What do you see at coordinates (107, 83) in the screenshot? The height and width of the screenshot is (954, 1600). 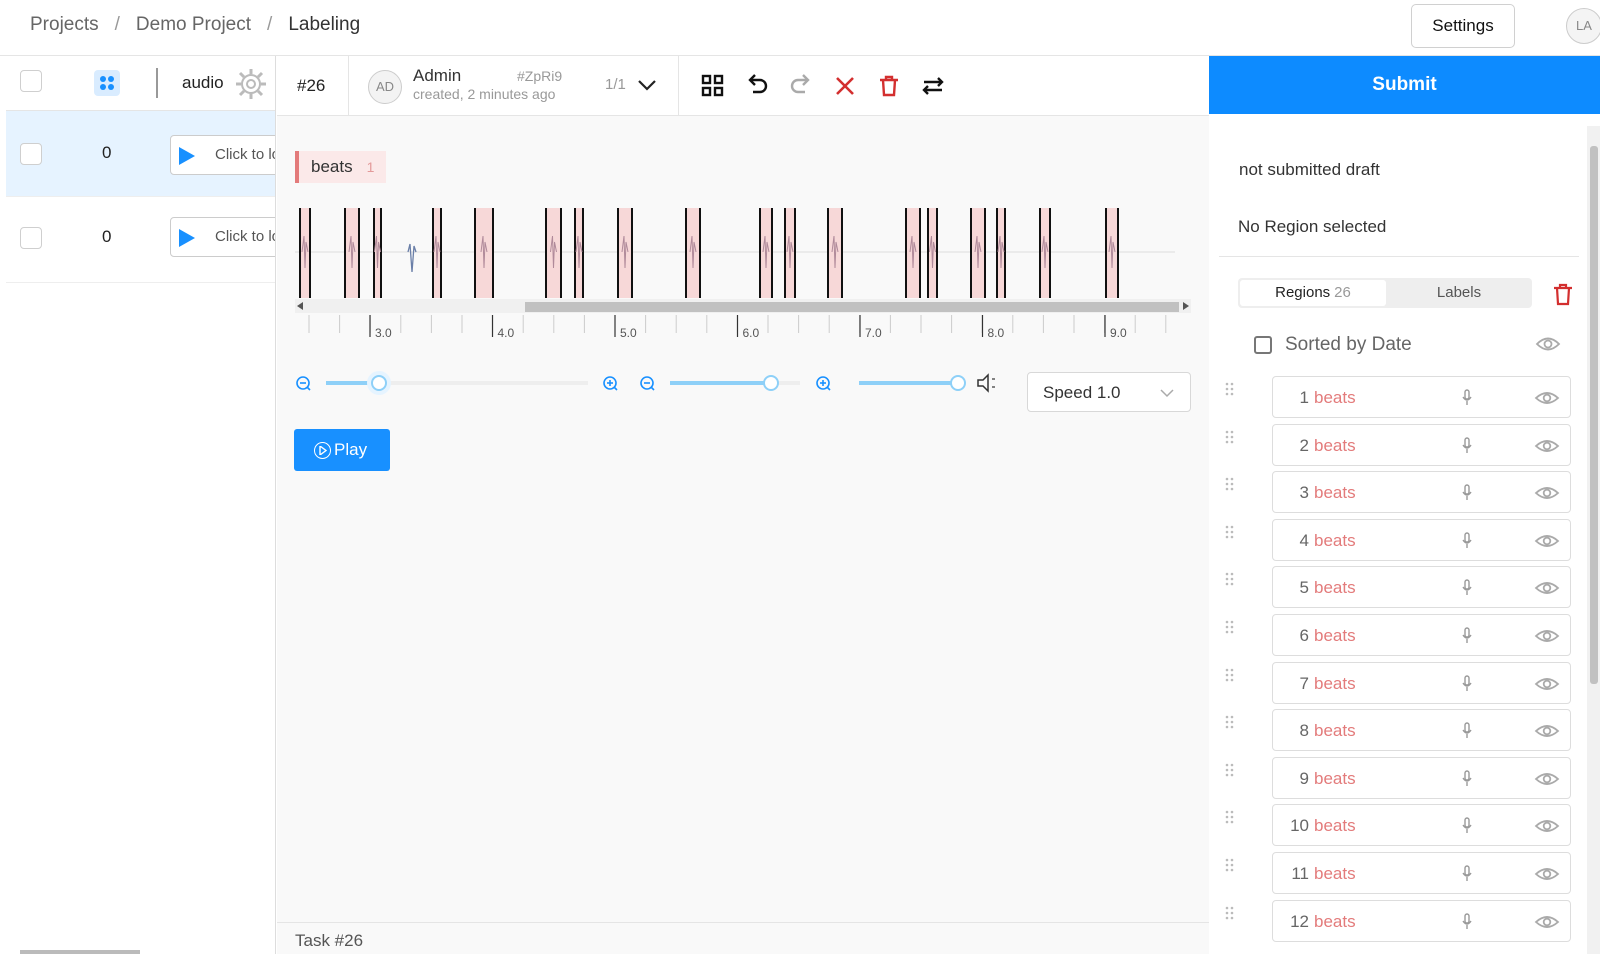 I see `columns-icon` at bounding box center [107, 83].